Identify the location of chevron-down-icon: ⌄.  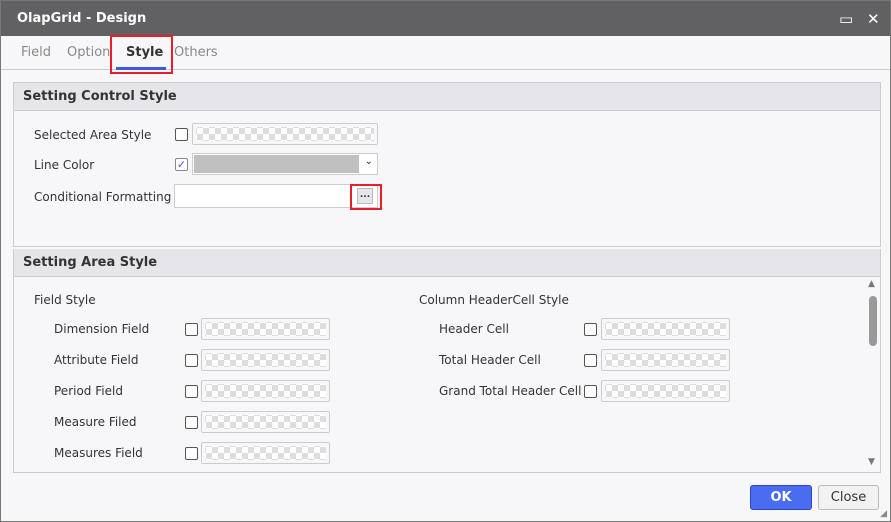
(368, 161).